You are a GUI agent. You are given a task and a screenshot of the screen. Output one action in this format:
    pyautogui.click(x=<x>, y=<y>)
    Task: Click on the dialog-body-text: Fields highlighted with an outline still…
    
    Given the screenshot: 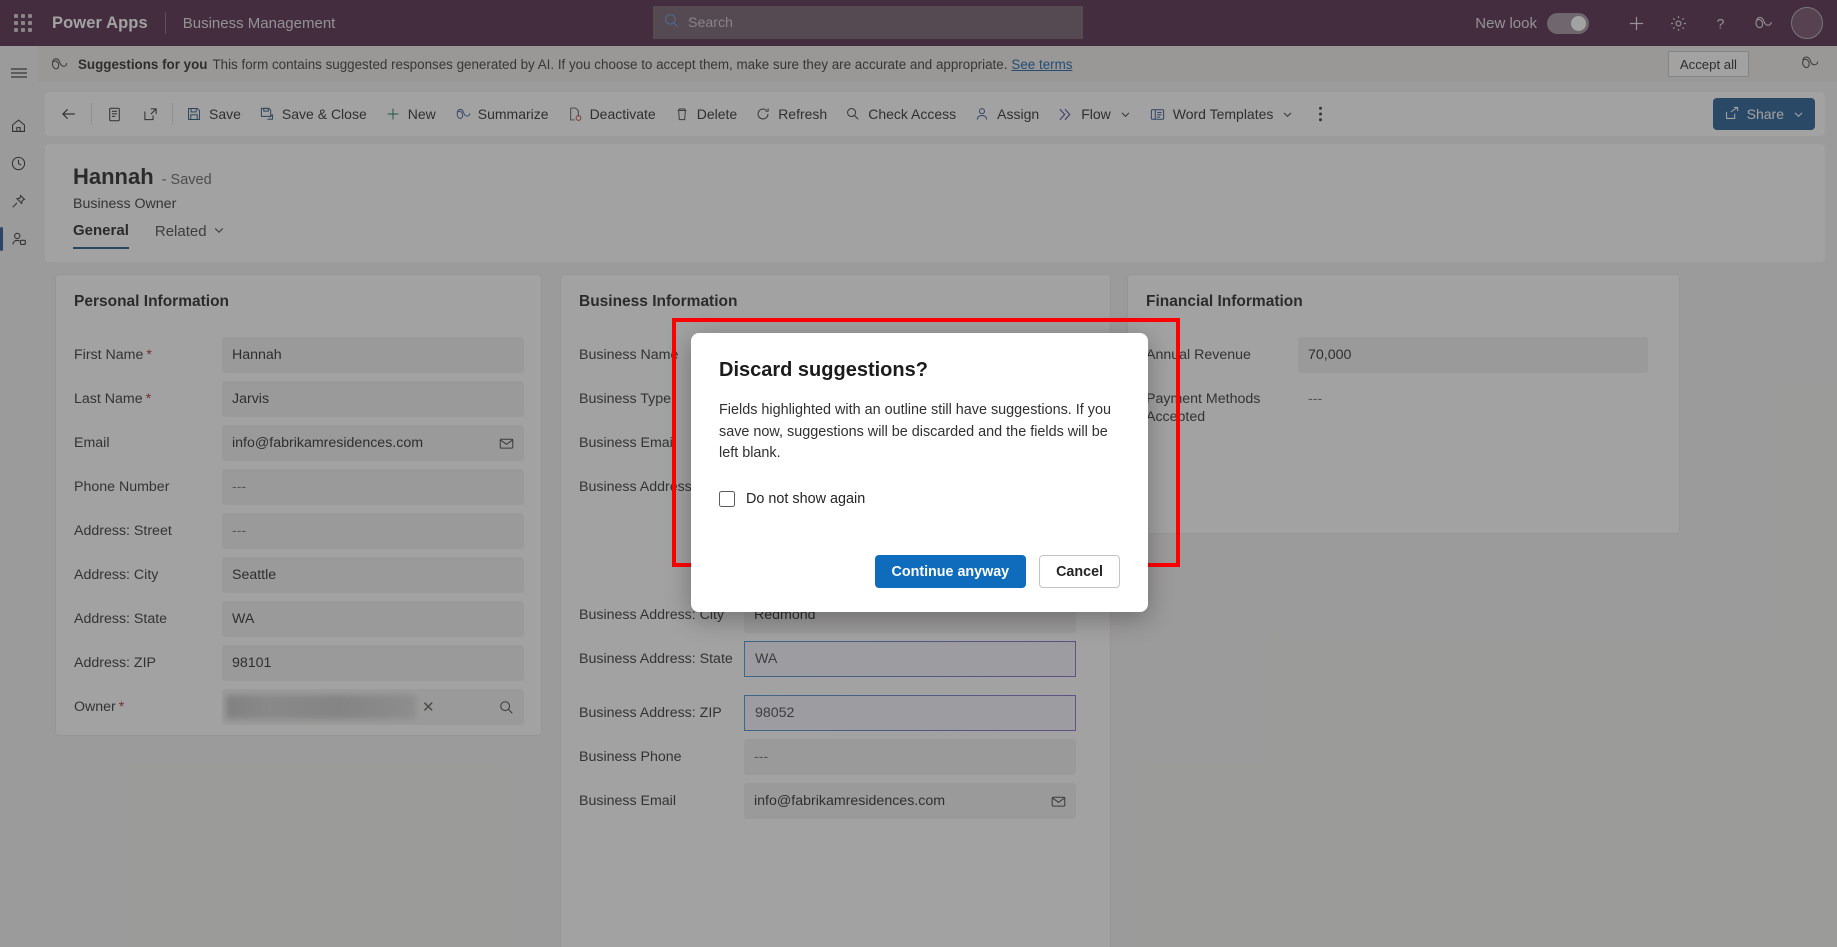 What is the action you would take?
    pyautogui.click(x=915, y=431)
    